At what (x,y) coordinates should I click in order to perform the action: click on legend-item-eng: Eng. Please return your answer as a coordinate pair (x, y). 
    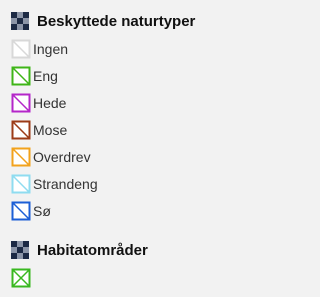
    Looking at the image, I should click on (34, 76).